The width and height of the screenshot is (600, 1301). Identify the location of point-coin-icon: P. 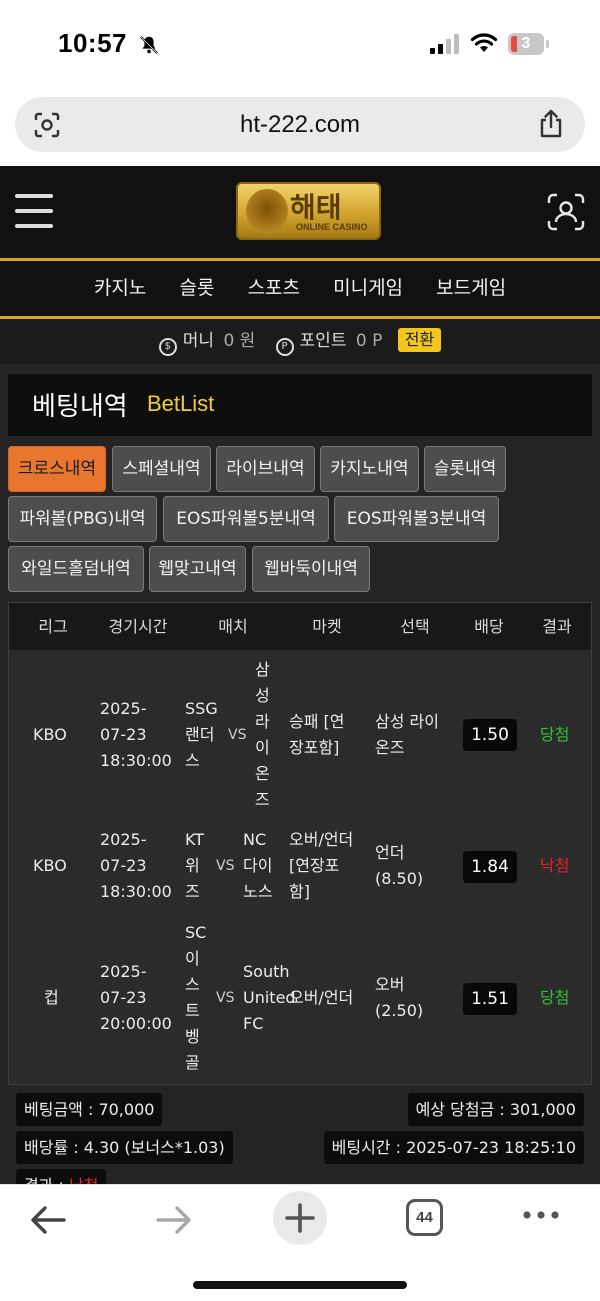
(284, 347).